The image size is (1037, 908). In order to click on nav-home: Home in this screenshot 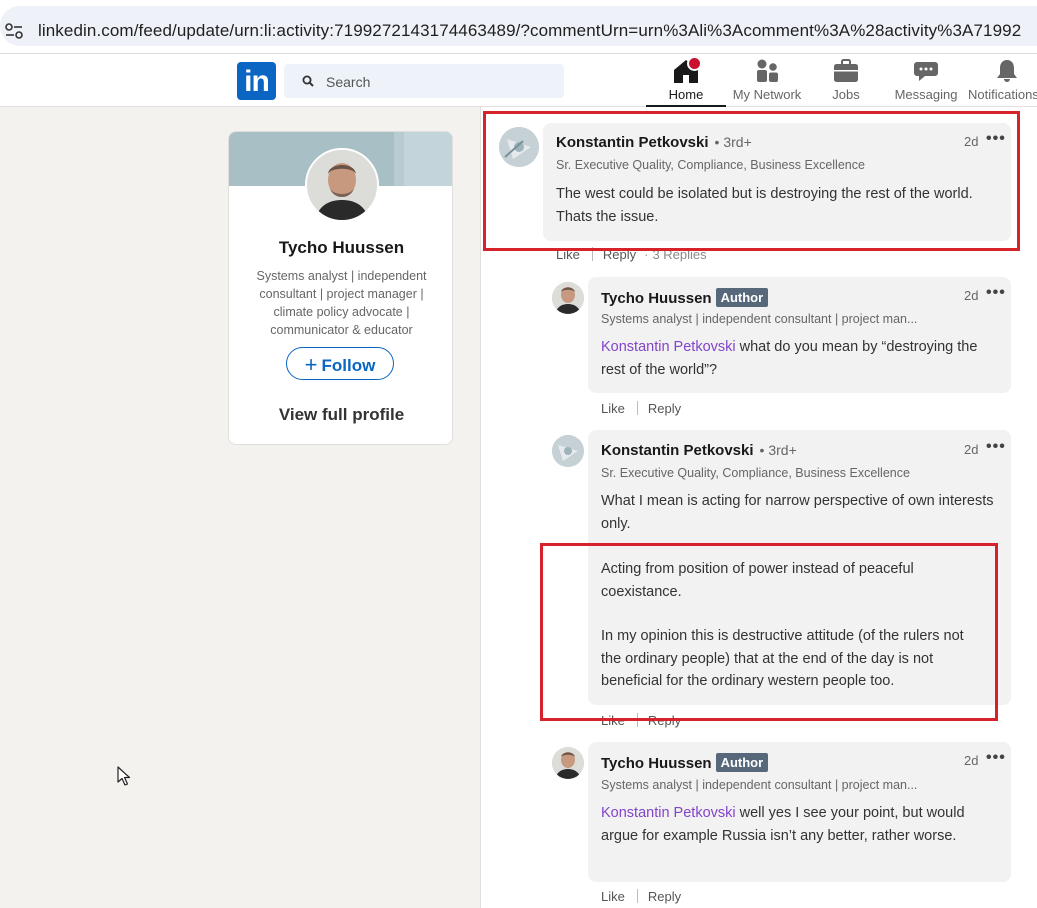, I will do `click(686, 81)`.